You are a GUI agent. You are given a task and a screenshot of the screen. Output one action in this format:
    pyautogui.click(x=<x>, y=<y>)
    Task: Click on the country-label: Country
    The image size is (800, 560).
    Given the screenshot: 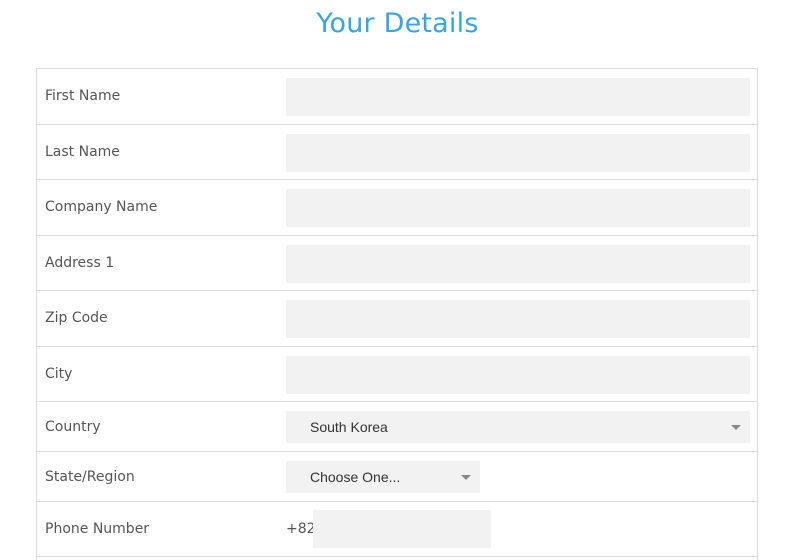 What is the action you would take?
    pyautogui.click(x=73, y=426)
    